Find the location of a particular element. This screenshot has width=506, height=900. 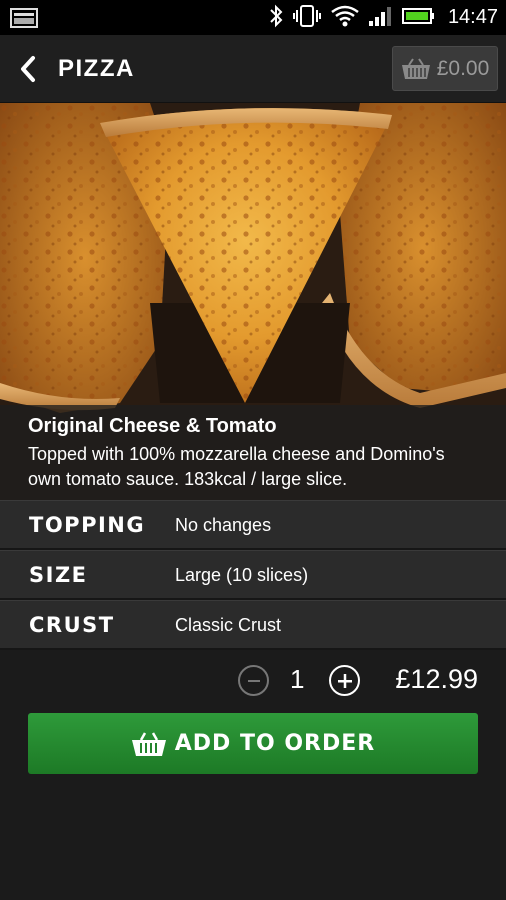

option-value: No changes is located at coordinates (223, 525).